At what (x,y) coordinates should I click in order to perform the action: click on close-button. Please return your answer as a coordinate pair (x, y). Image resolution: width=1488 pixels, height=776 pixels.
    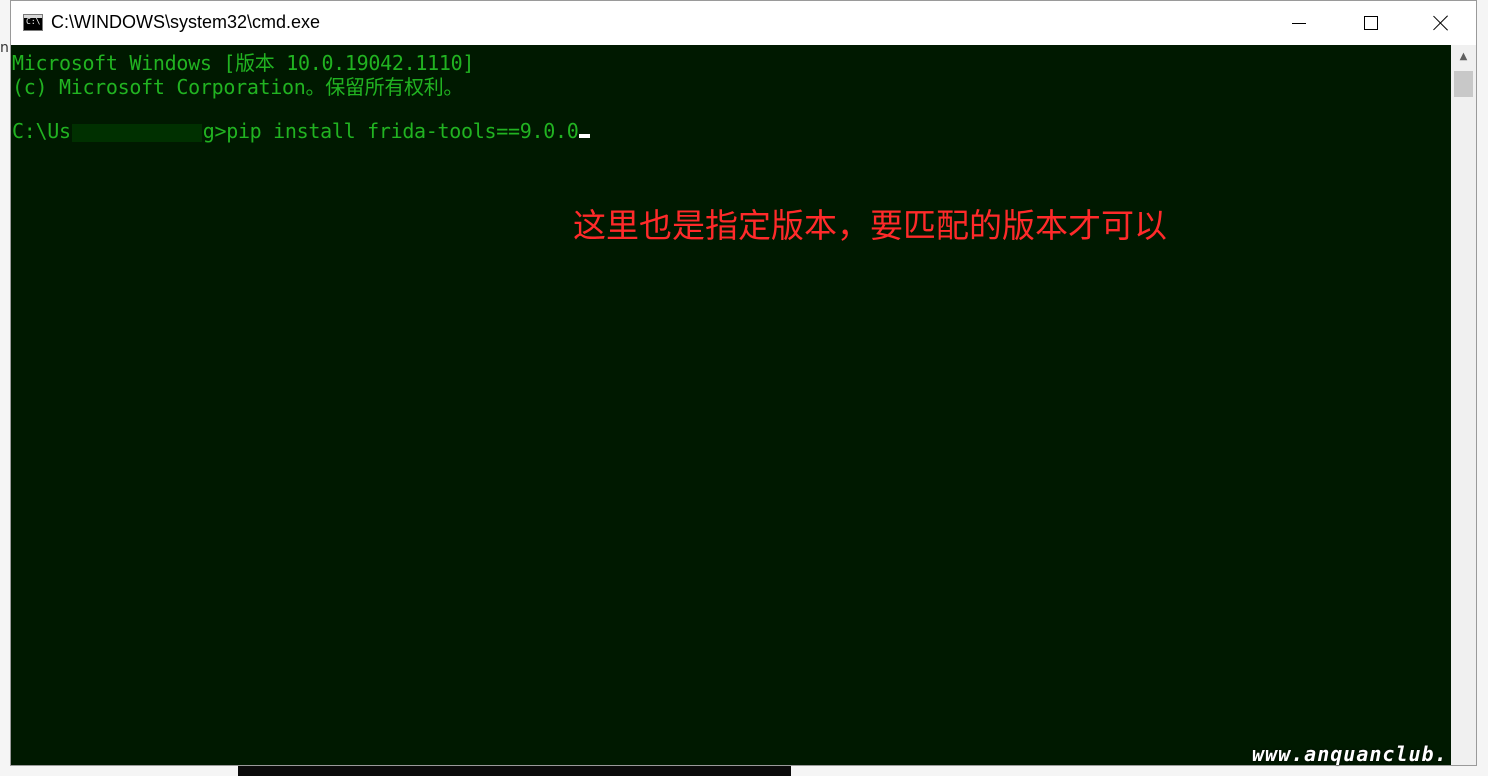
    Looking at the image, I should click on (1441, 23).